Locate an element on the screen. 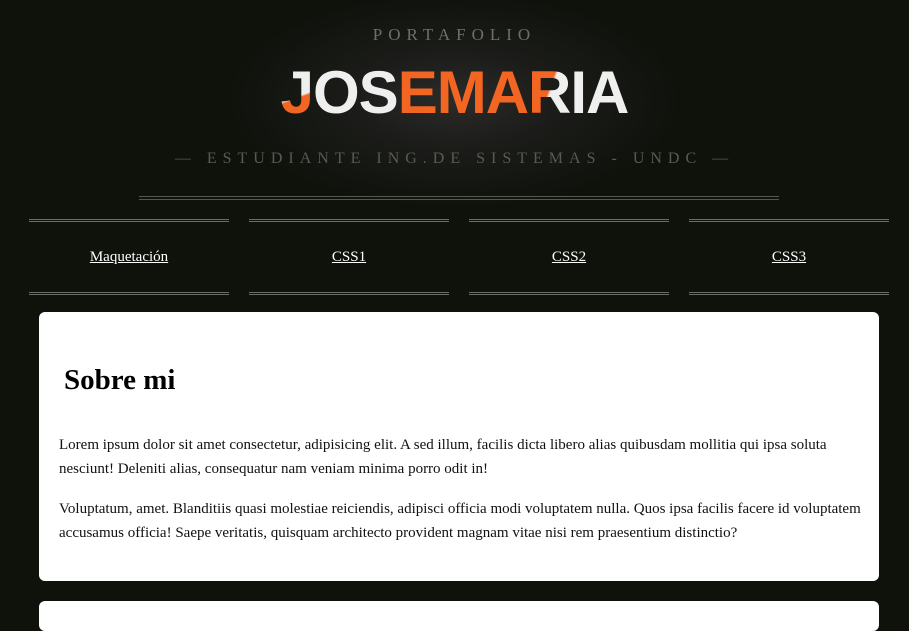  logo-part: OS is located at coordinates (355, 92).